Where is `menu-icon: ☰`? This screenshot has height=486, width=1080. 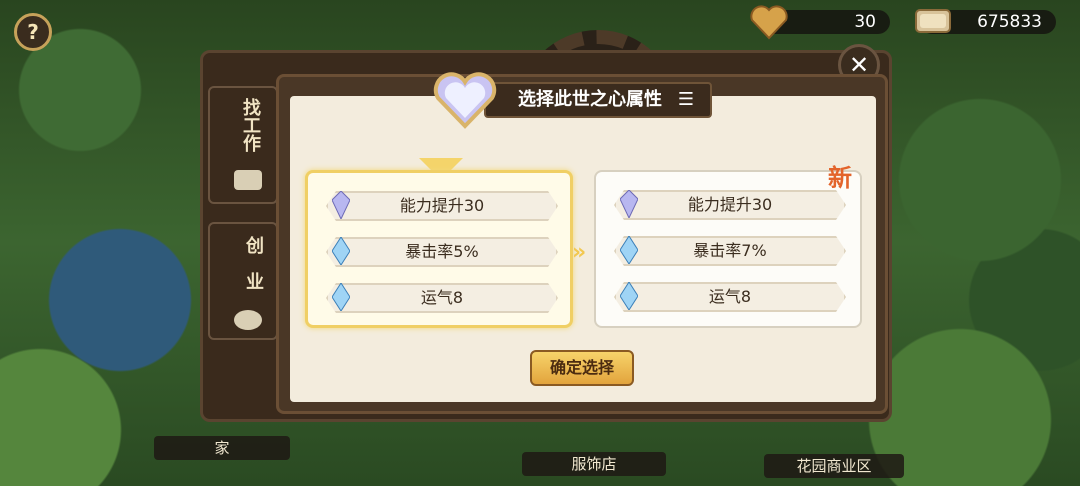
menu-icon: ☰ is located at coordinates (685, 99).